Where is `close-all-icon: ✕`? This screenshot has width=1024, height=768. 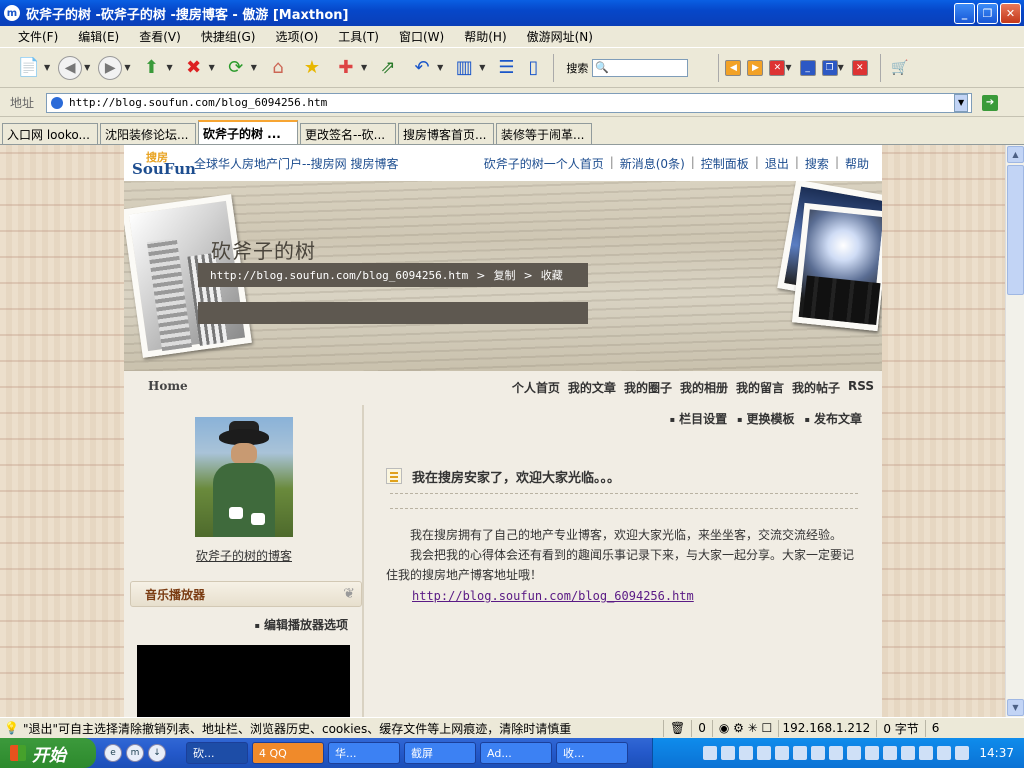 close-all-icon: ✕ is located at coordinates (859, 67).